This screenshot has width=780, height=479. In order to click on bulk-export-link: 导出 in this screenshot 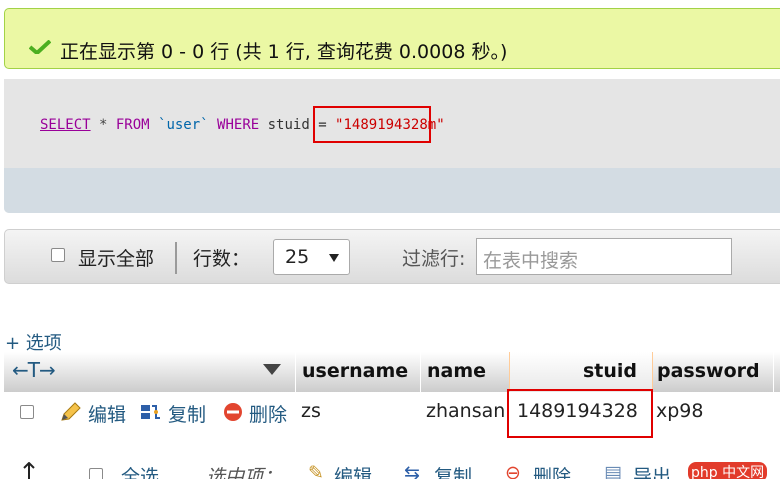, I will do `click(652, 470)`.